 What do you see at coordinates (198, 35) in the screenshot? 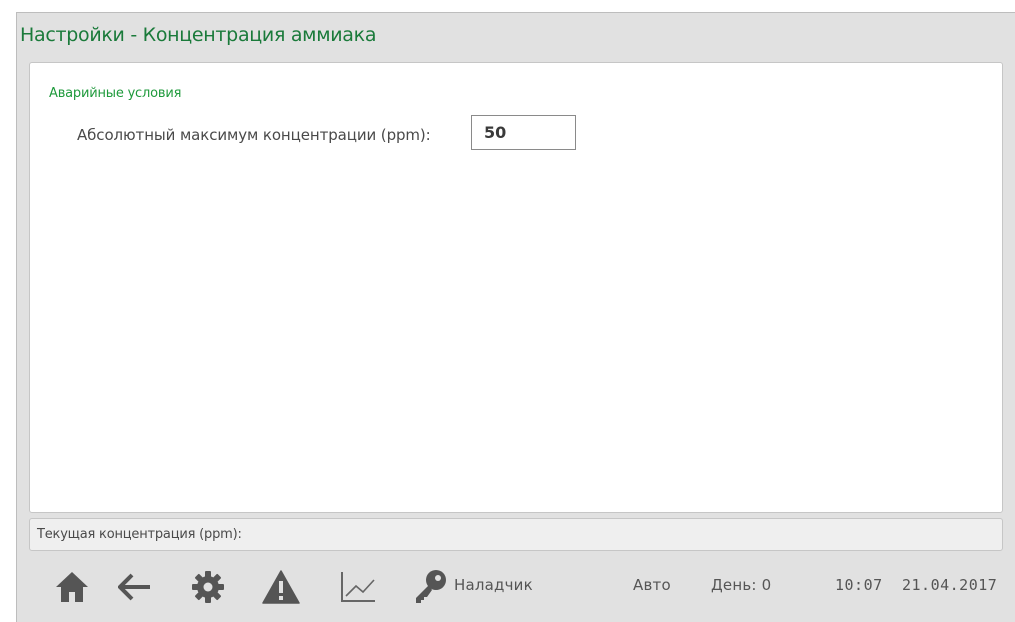
I see `page-title: Настройки - Концентрация аммиака` at bounding box center [198, 35].